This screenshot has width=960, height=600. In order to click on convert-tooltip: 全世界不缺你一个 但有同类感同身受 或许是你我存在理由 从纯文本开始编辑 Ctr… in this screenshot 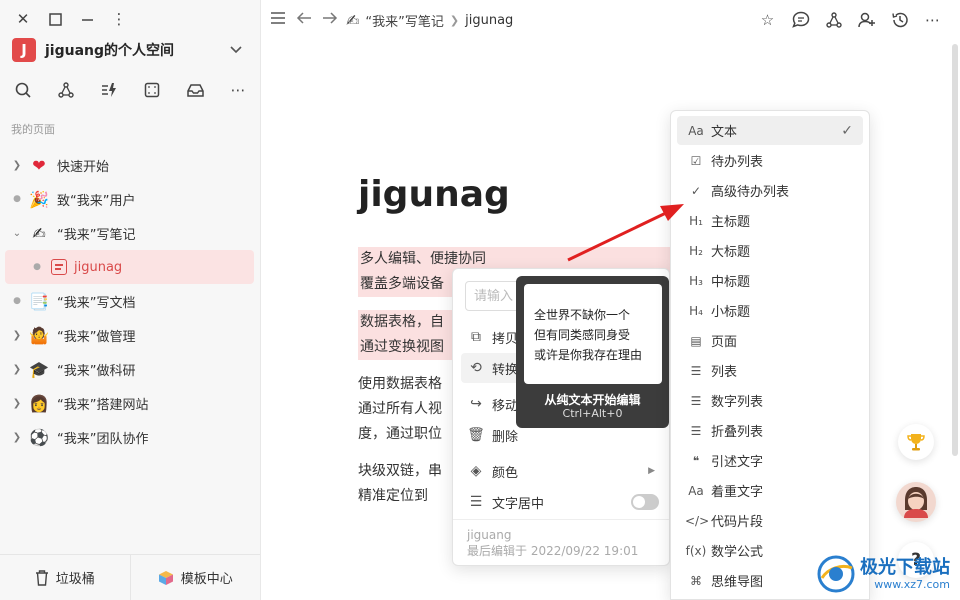, I will do `click(592, 352)`.